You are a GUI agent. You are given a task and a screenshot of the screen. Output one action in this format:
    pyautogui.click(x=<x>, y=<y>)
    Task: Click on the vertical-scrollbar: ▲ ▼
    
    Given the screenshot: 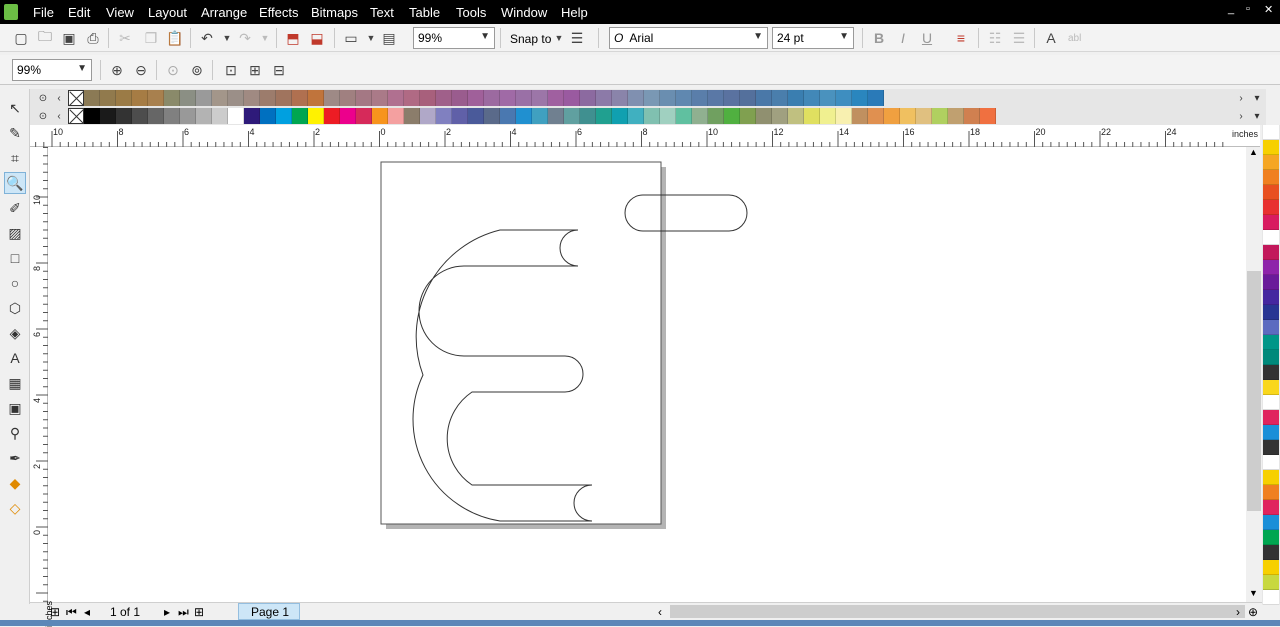 What is the action you would take?
    pyautogui.click(x=1254, y=374)
    